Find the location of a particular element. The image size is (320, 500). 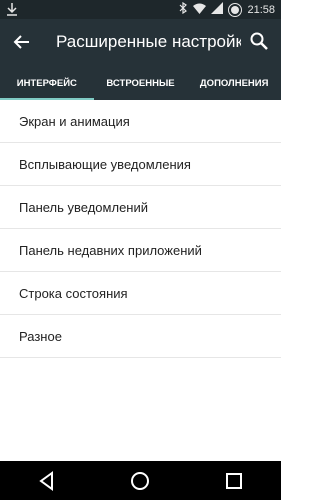

list-item-misc: Разное is located at coordinates (140, 336).